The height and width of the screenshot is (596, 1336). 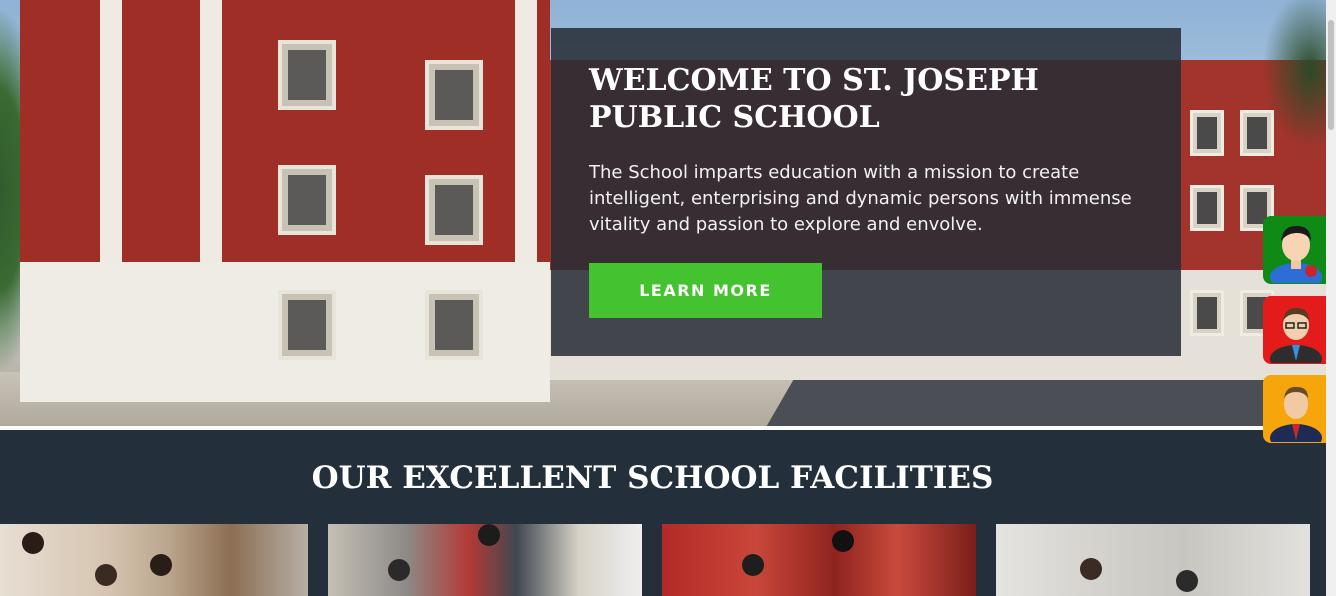 What do you see at coordinates (1331, 75) in the screenshot?
I see `scrollbar-thumb` at bounding box center [1331, 75].